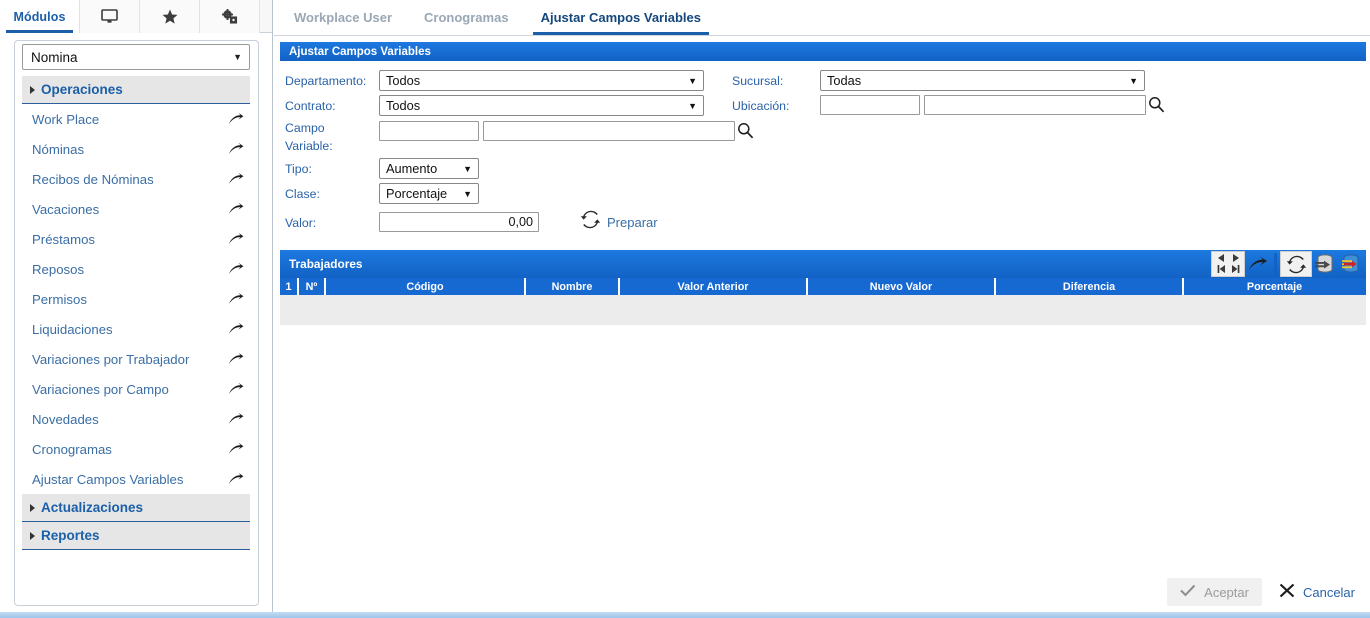  I want to click on clase-label: Clase:, so click(302, 194).